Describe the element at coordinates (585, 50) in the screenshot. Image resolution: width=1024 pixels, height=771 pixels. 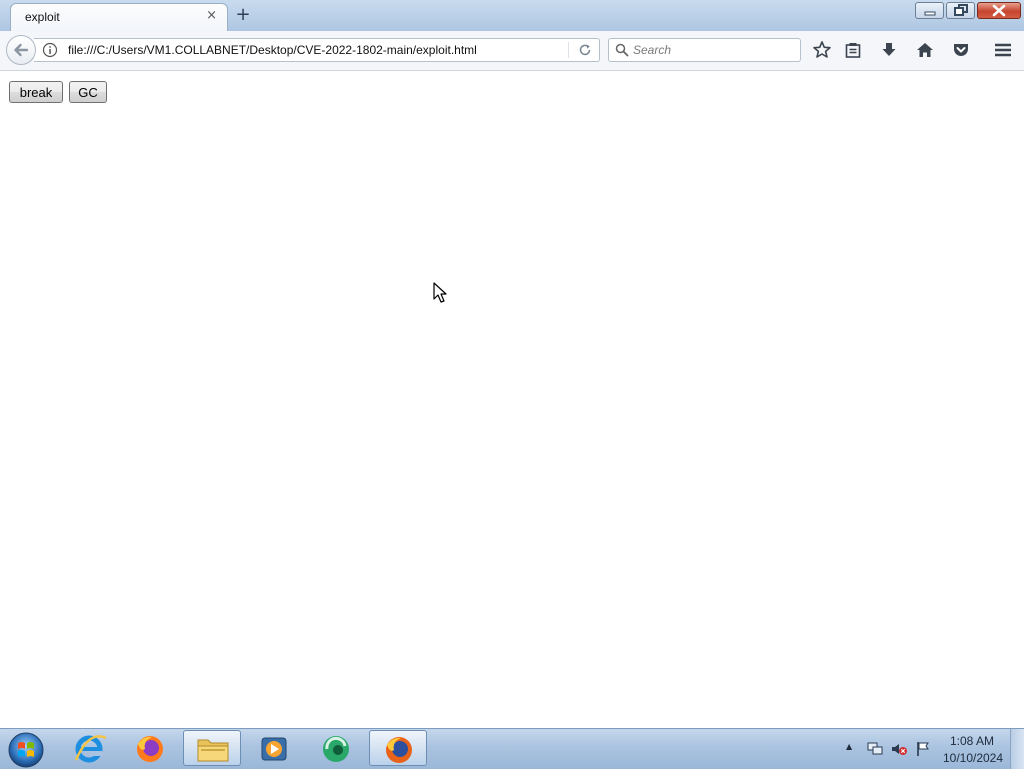
I see `reload-icon` at that location.